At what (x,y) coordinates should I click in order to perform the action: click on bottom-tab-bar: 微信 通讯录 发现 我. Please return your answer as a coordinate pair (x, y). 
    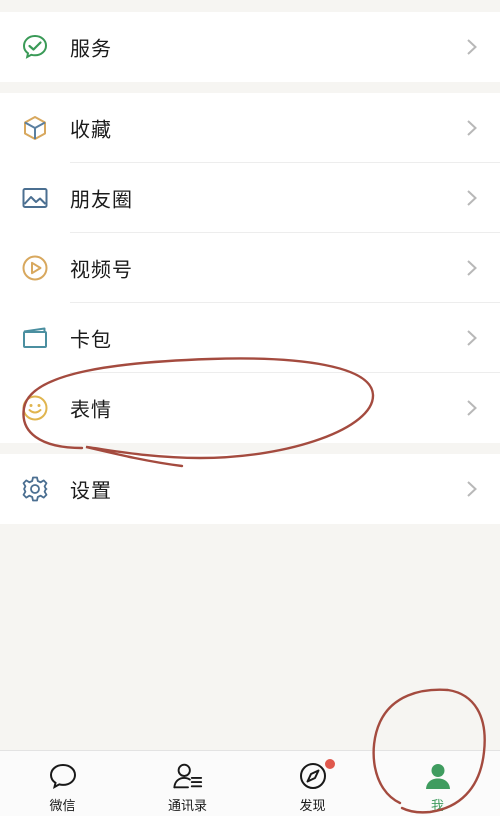
    Looking at the image, I should click on (250, 783).